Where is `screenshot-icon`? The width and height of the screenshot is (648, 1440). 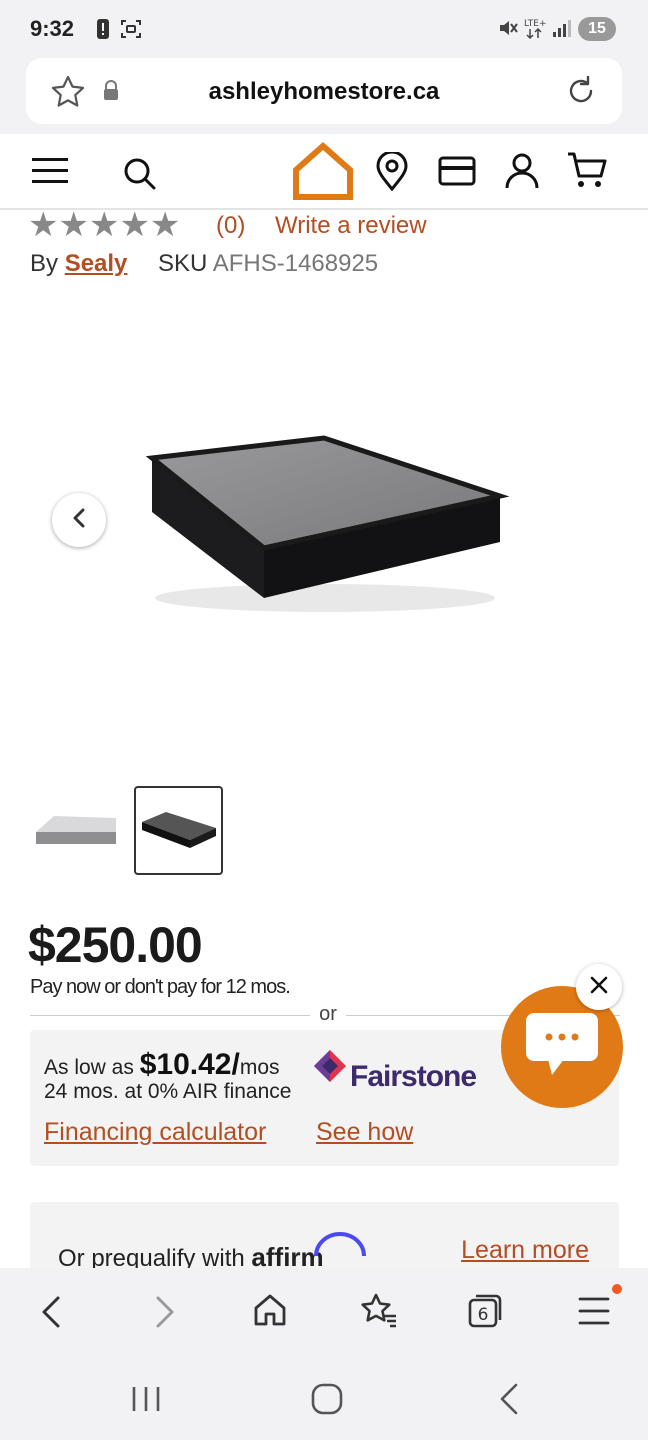
screenshot-icon is located at coordinates (131, 31).